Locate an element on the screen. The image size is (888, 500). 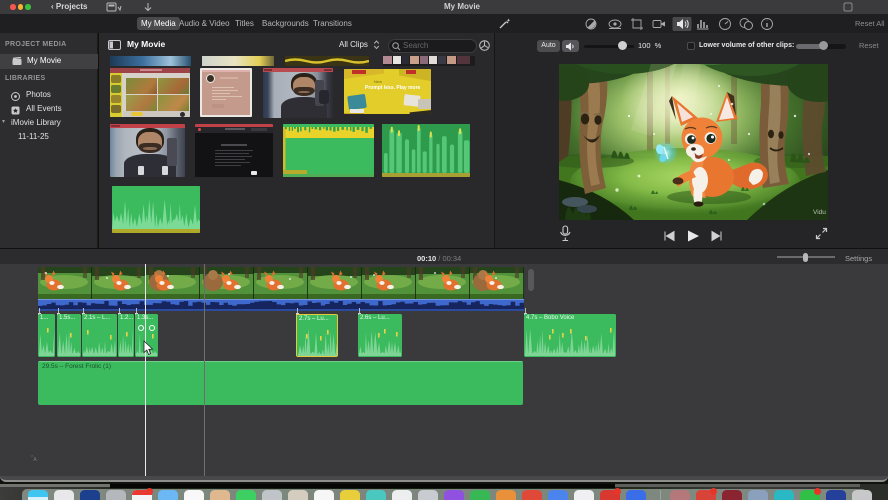
svg-text: Vidu is located at coordinates (819, 212).